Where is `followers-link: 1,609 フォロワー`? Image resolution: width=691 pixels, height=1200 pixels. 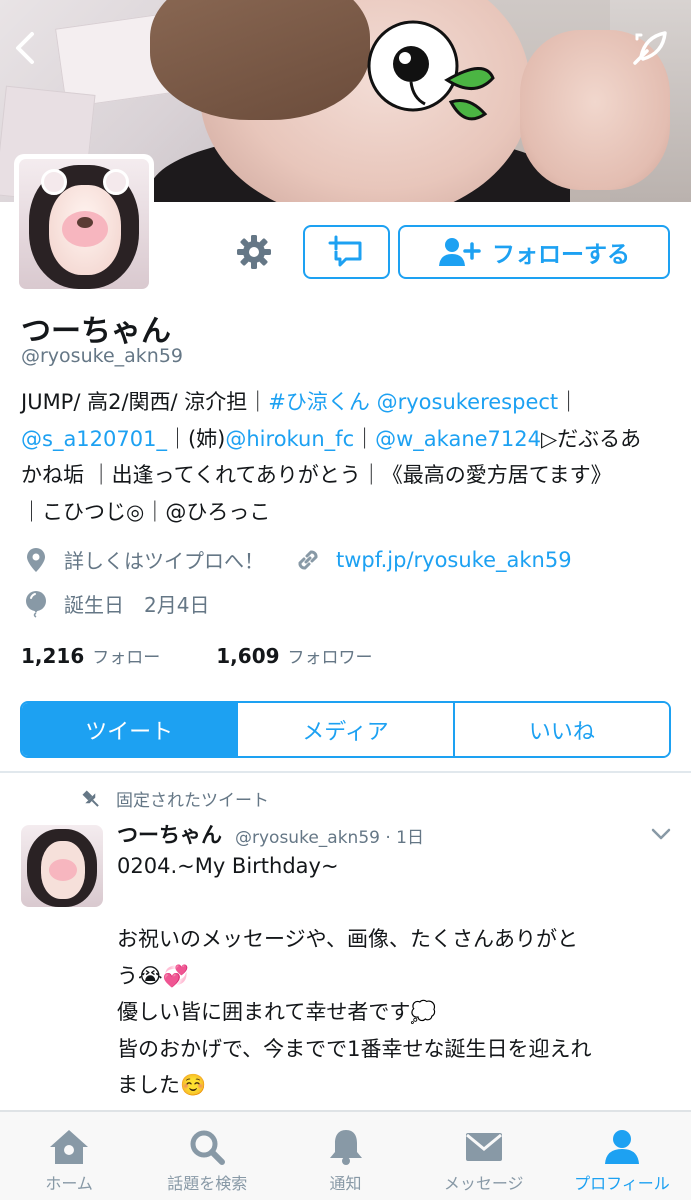 followers-link: 1,609 フォロワー is located at coordinates (294, 655).